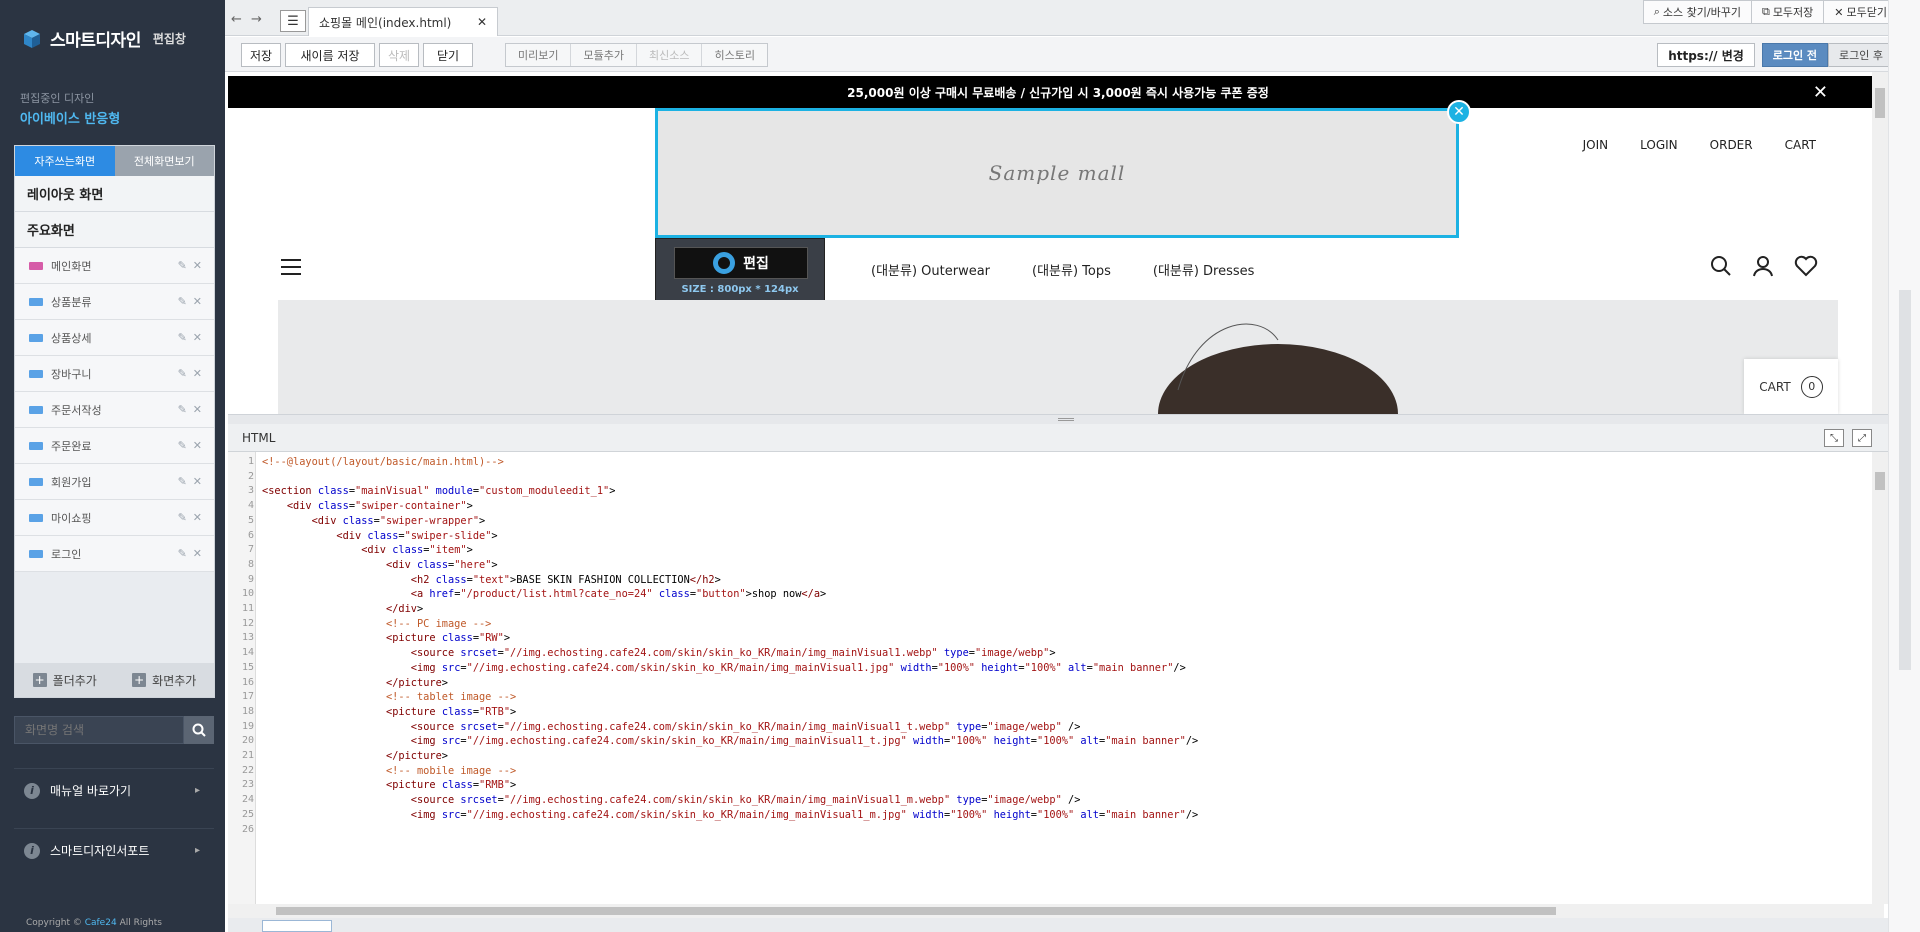 This screenshot has height=932, width=1920. What do you see at coordinates (164, 161) in the screenshot?
I see `tab-all-screens: 전체화면보기` at bounding box center [164, 161].